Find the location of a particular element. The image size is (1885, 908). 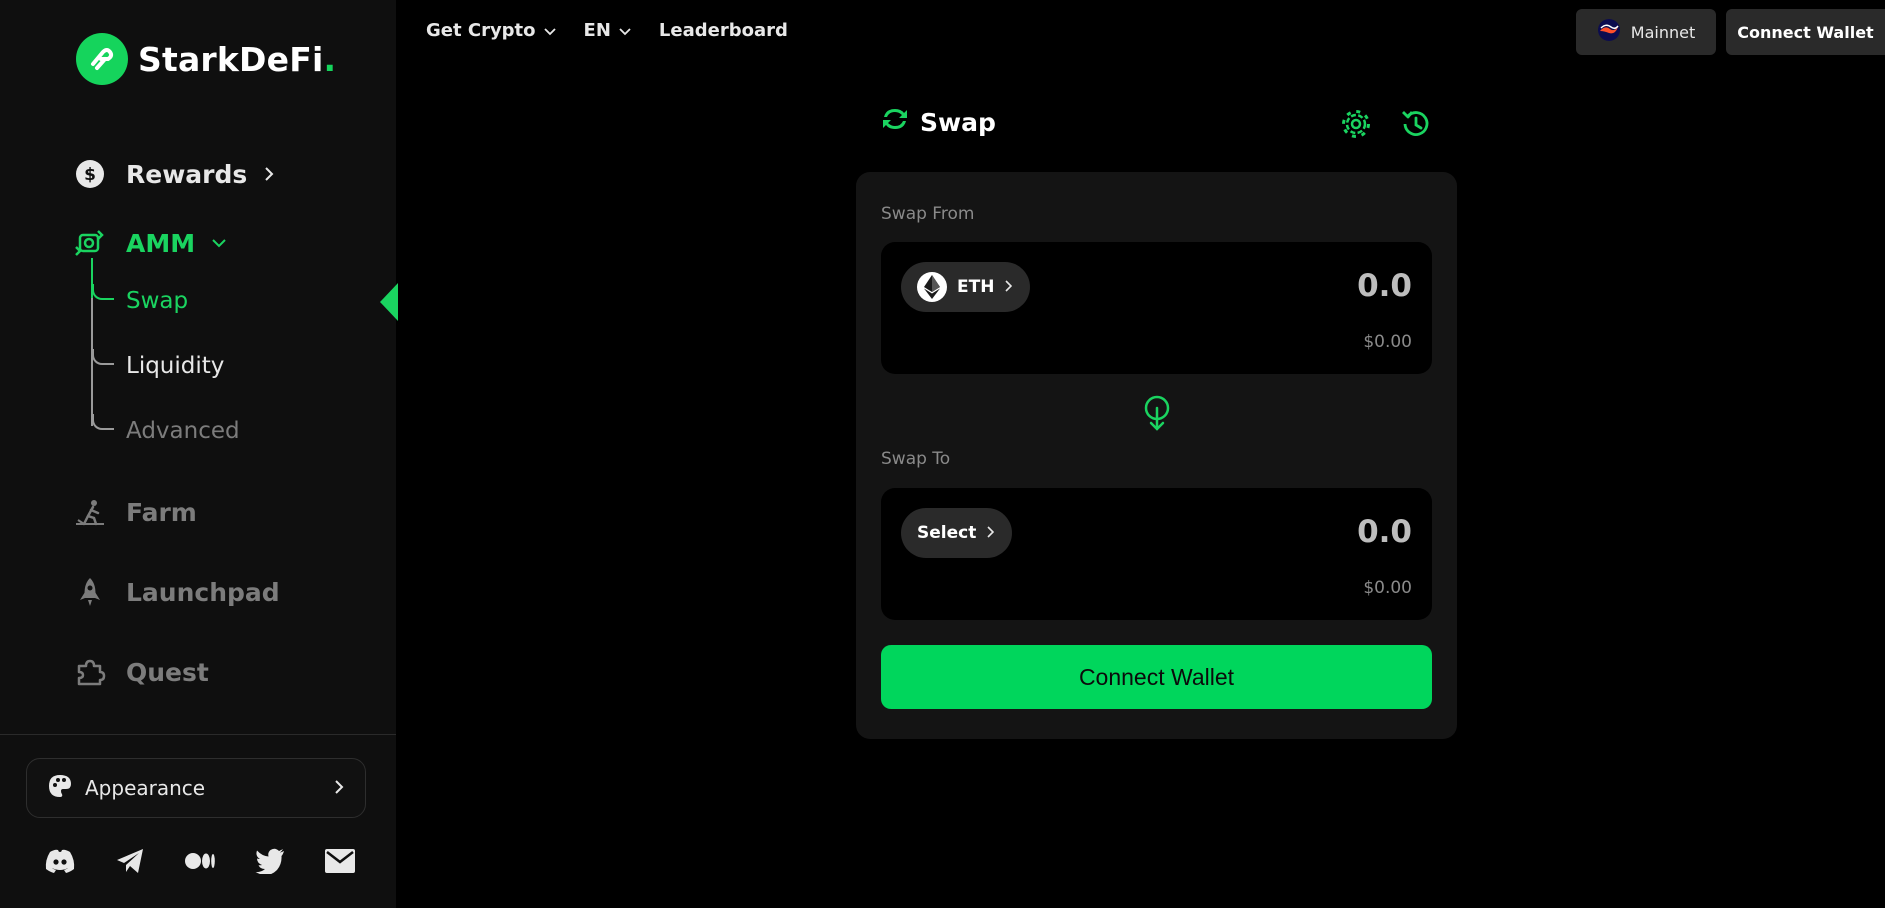

puzzle-icon is located at coordinates (90, 672).